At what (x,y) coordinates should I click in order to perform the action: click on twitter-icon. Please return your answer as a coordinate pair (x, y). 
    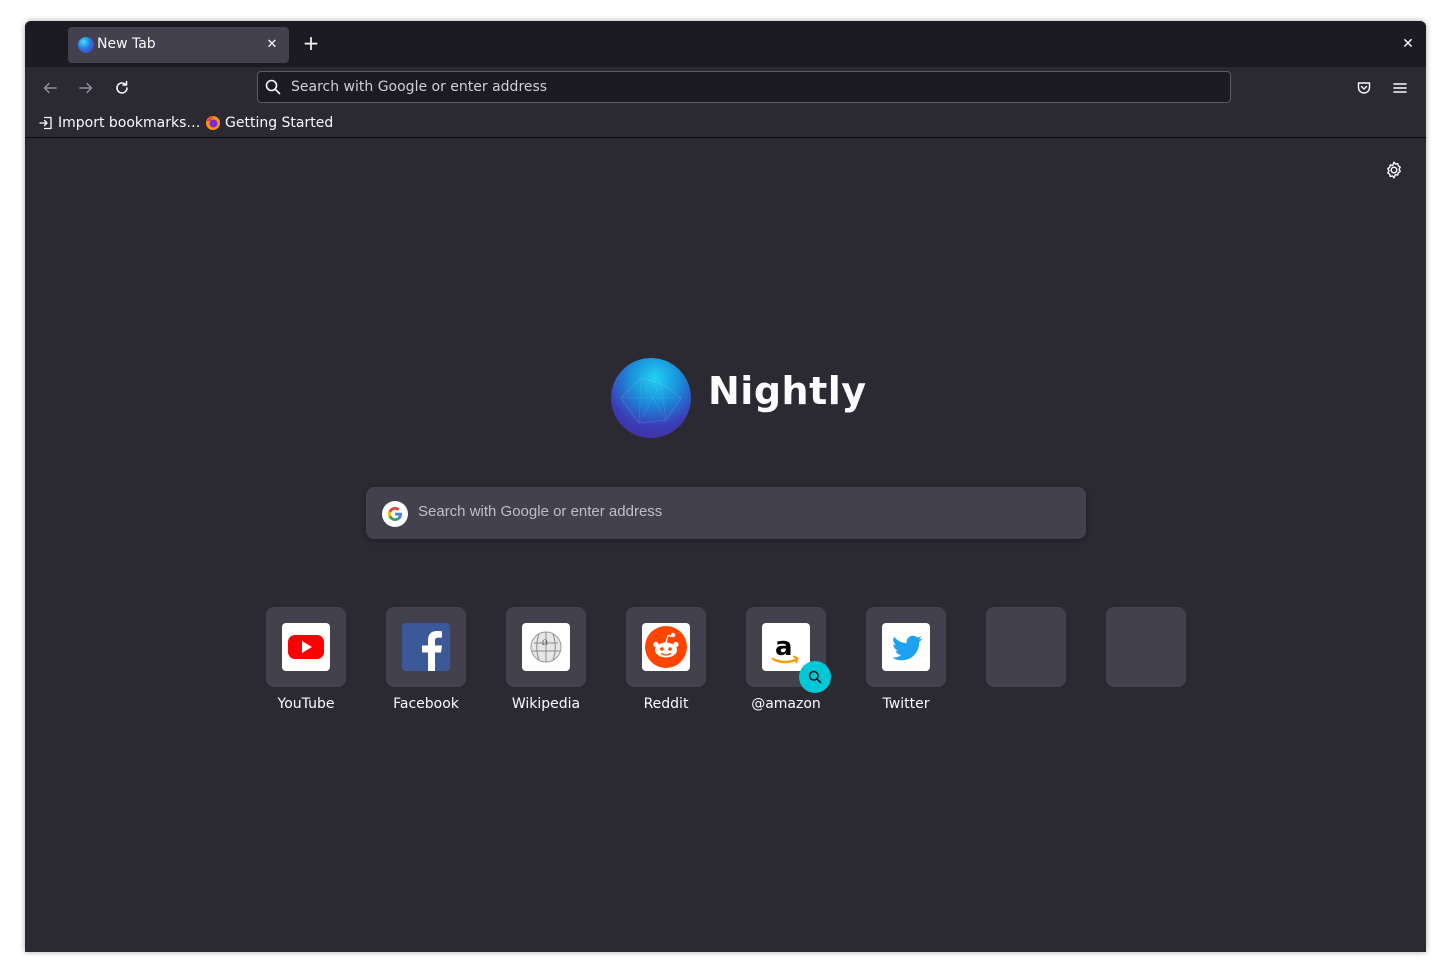
    Looking at the image, I should click on (906, 647).